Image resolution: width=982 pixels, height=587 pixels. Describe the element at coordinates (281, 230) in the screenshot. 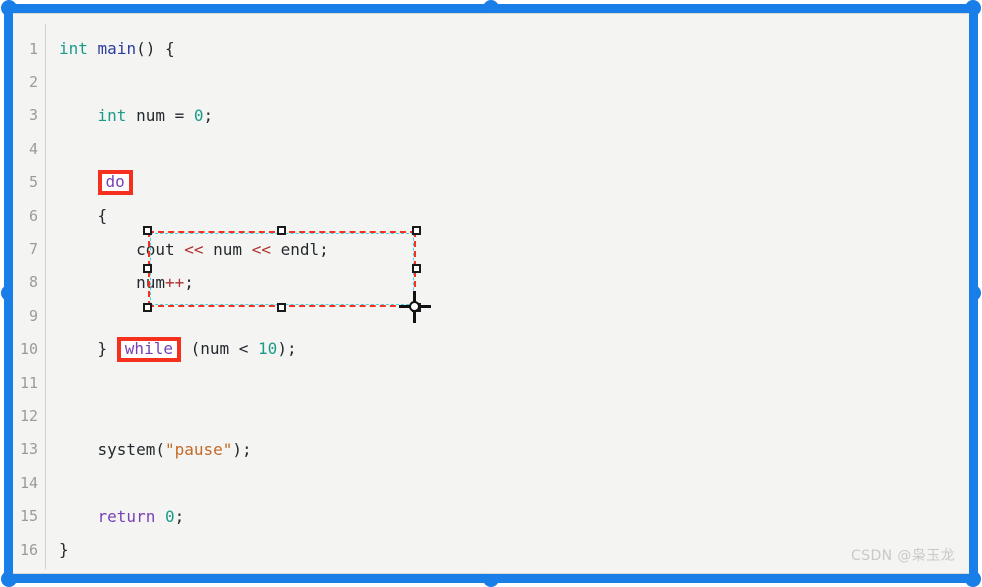

I see `crop-handle-top-center` at that location.